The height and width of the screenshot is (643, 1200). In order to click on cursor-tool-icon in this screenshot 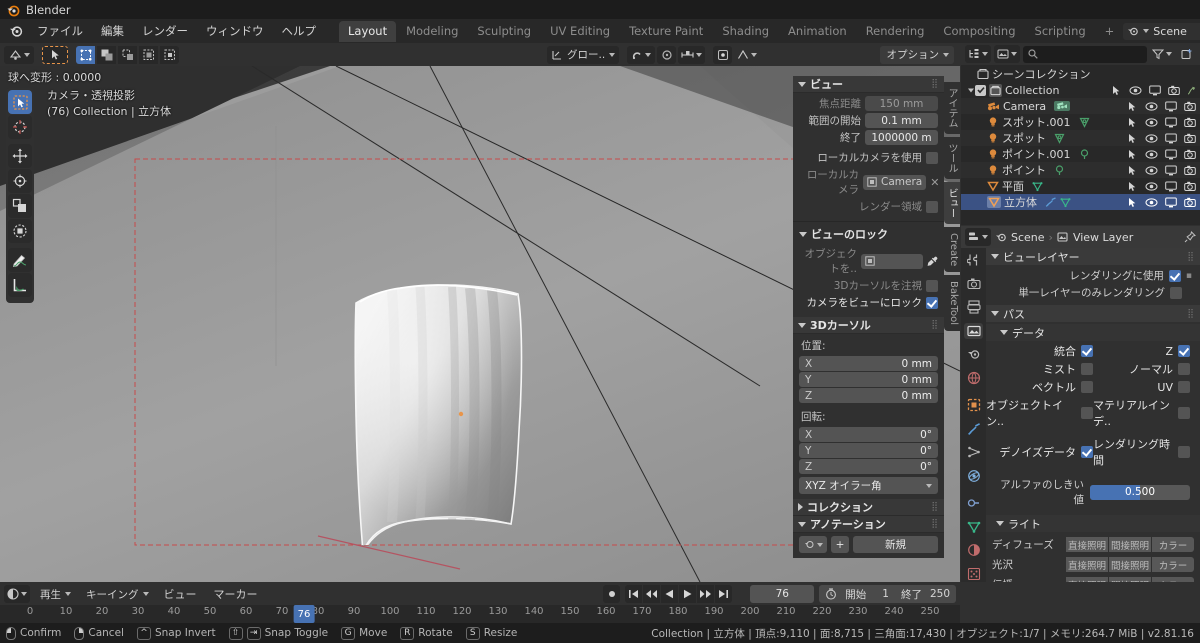, I will do `click(20, 127)`.